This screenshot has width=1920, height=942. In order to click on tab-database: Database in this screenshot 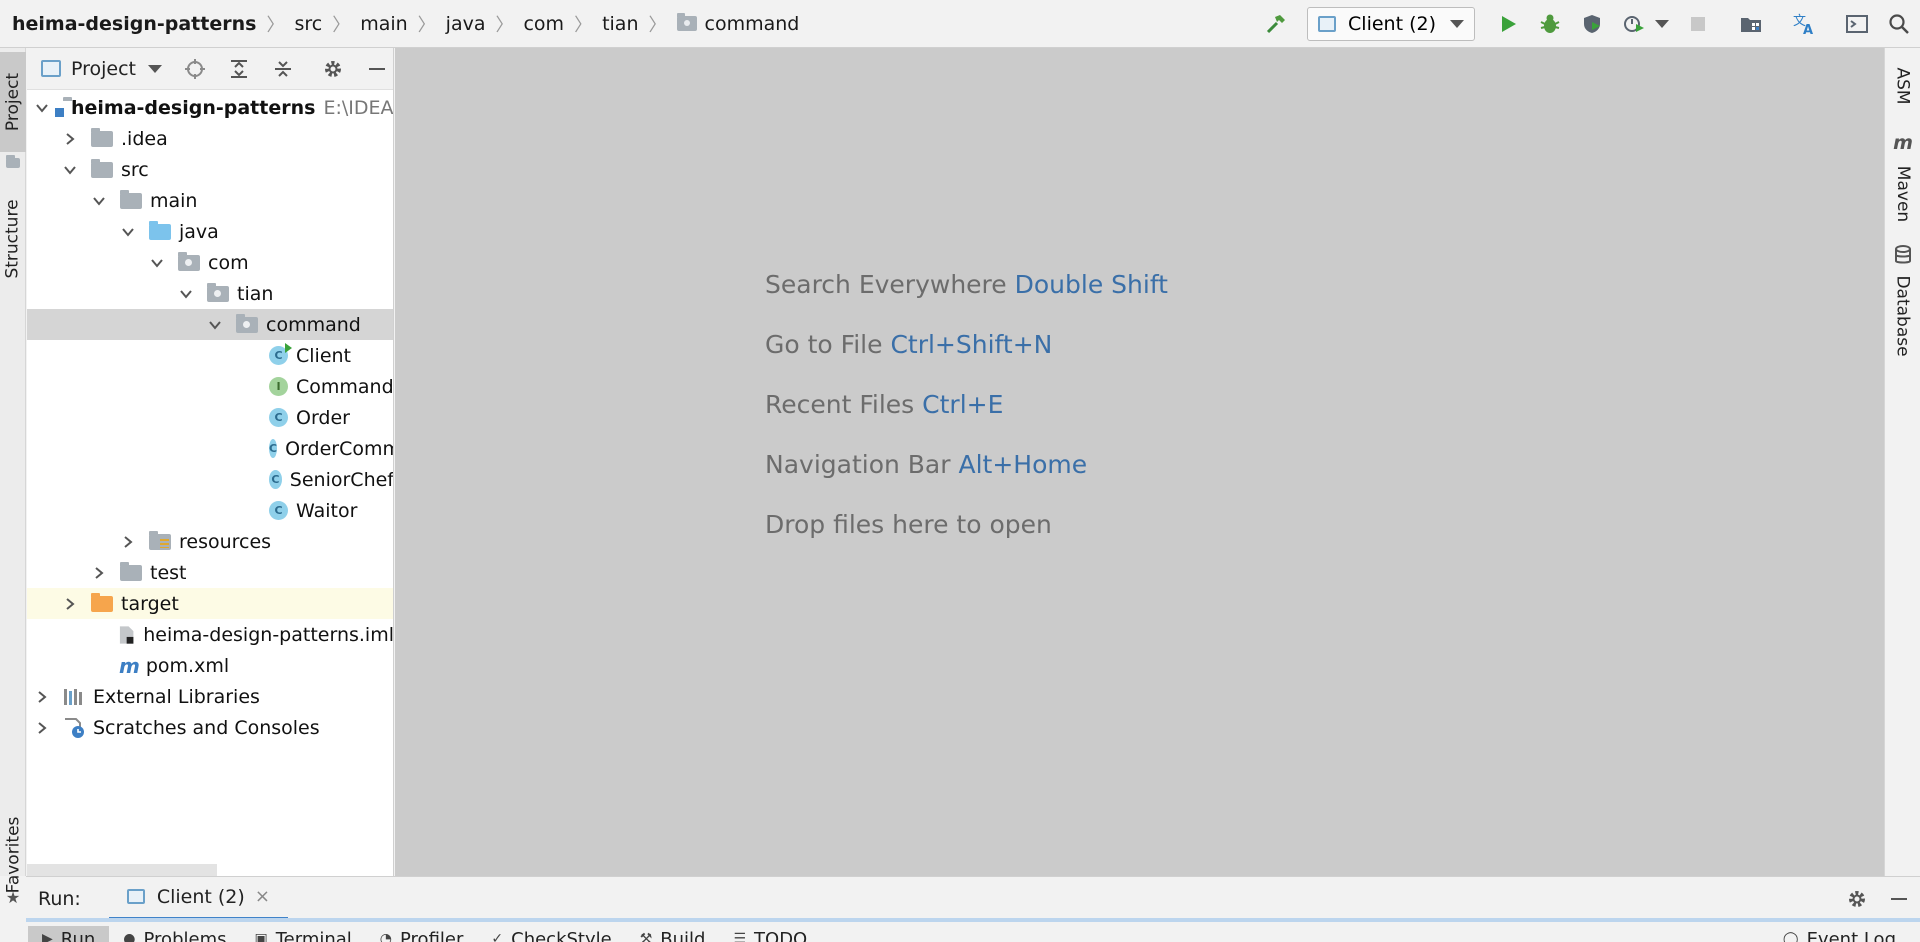, I will do `click(1902, 316)`.